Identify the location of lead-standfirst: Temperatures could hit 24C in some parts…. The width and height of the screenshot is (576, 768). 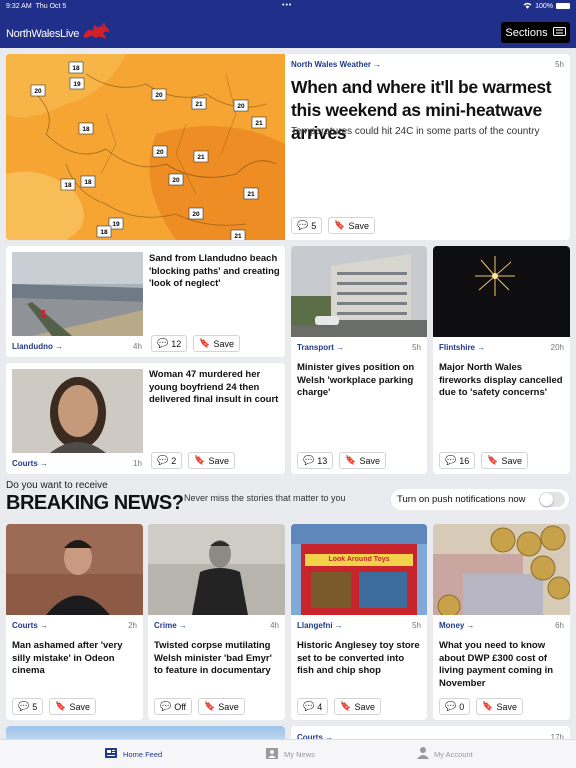
(415, 131).